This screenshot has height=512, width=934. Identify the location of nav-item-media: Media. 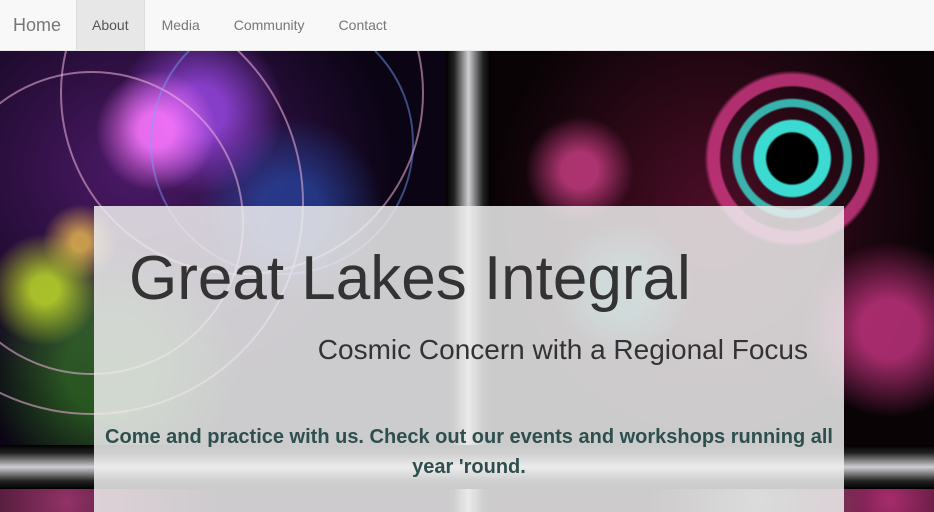
(181, 25).